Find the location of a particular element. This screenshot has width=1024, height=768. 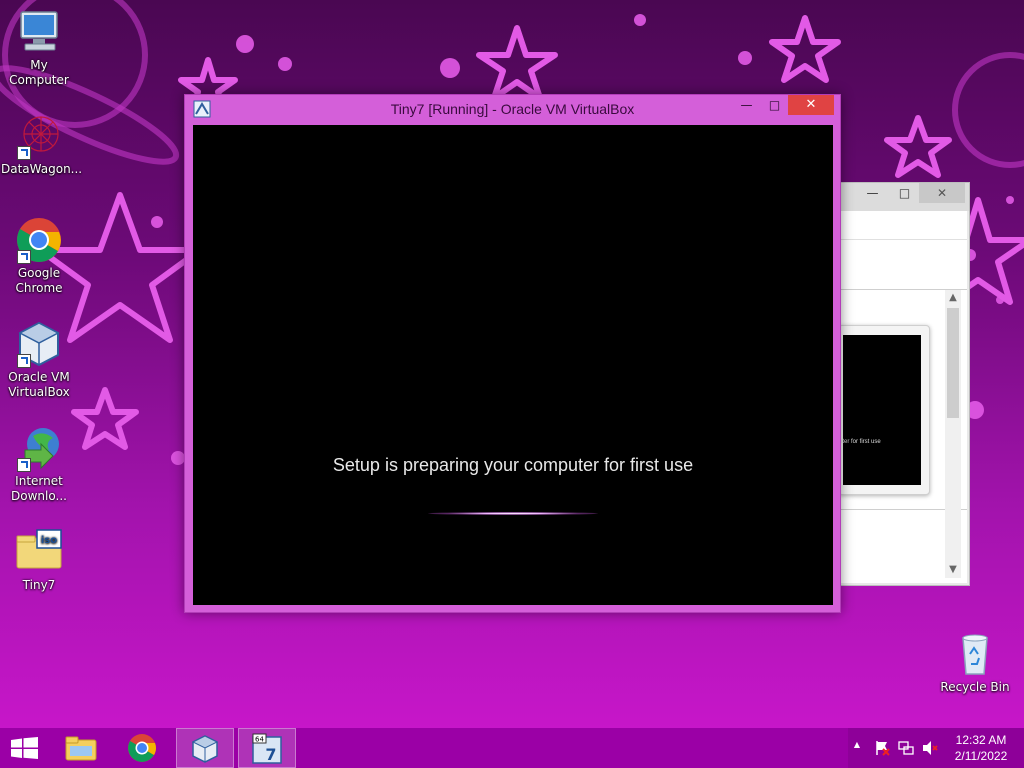

taskbar: 64 7 ▲ 12:32 AM 2/11/2022 is located at coordinates (512, 748).